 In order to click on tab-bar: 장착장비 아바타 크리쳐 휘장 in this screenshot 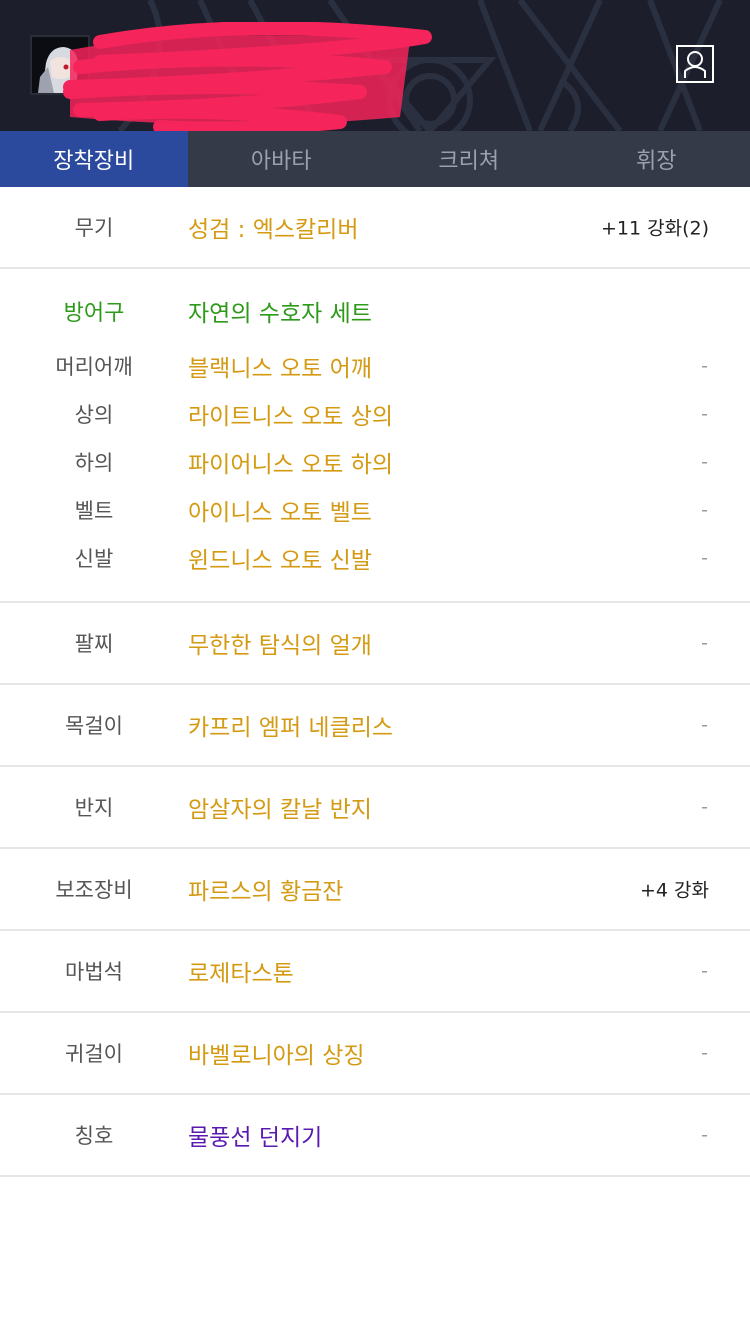, I will do `click(375, 159)`.